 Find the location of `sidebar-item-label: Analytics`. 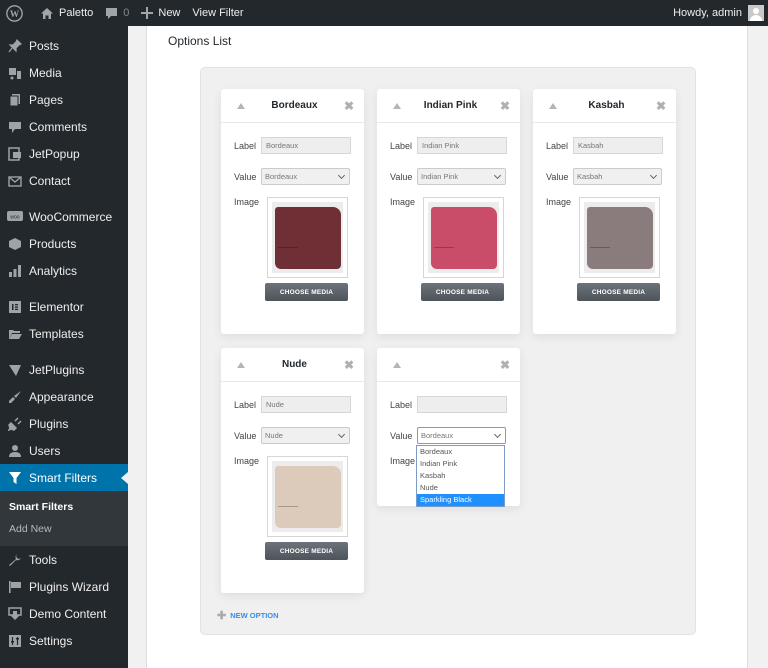

sidebar-item-label: Analytics is located at coordinates (53, 270).